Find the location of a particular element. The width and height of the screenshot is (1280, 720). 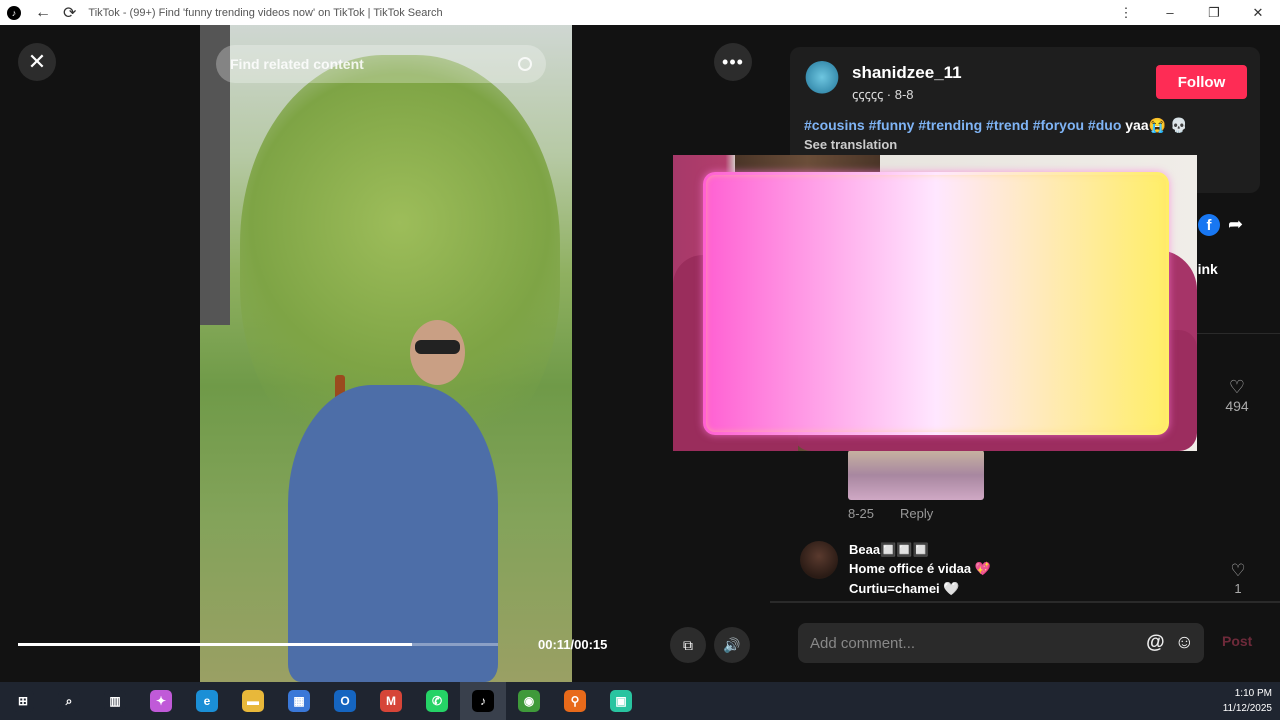

video-frame-person is located at coordinates (393, 533).